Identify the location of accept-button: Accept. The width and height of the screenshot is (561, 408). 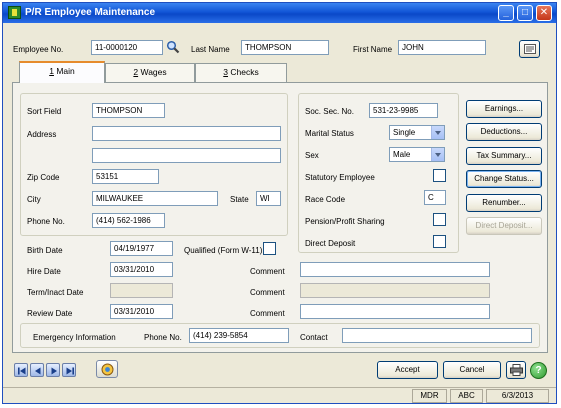
(407, 370).